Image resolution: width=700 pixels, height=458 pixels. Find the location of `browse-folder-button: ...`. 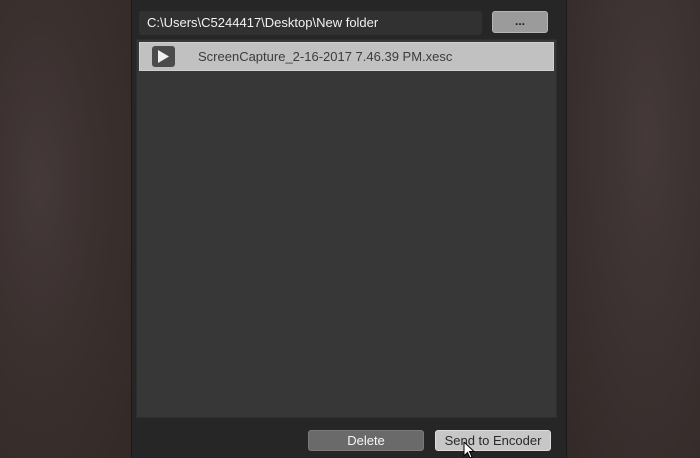

browse-folder-button: ... is located at coordinates (520, 22).